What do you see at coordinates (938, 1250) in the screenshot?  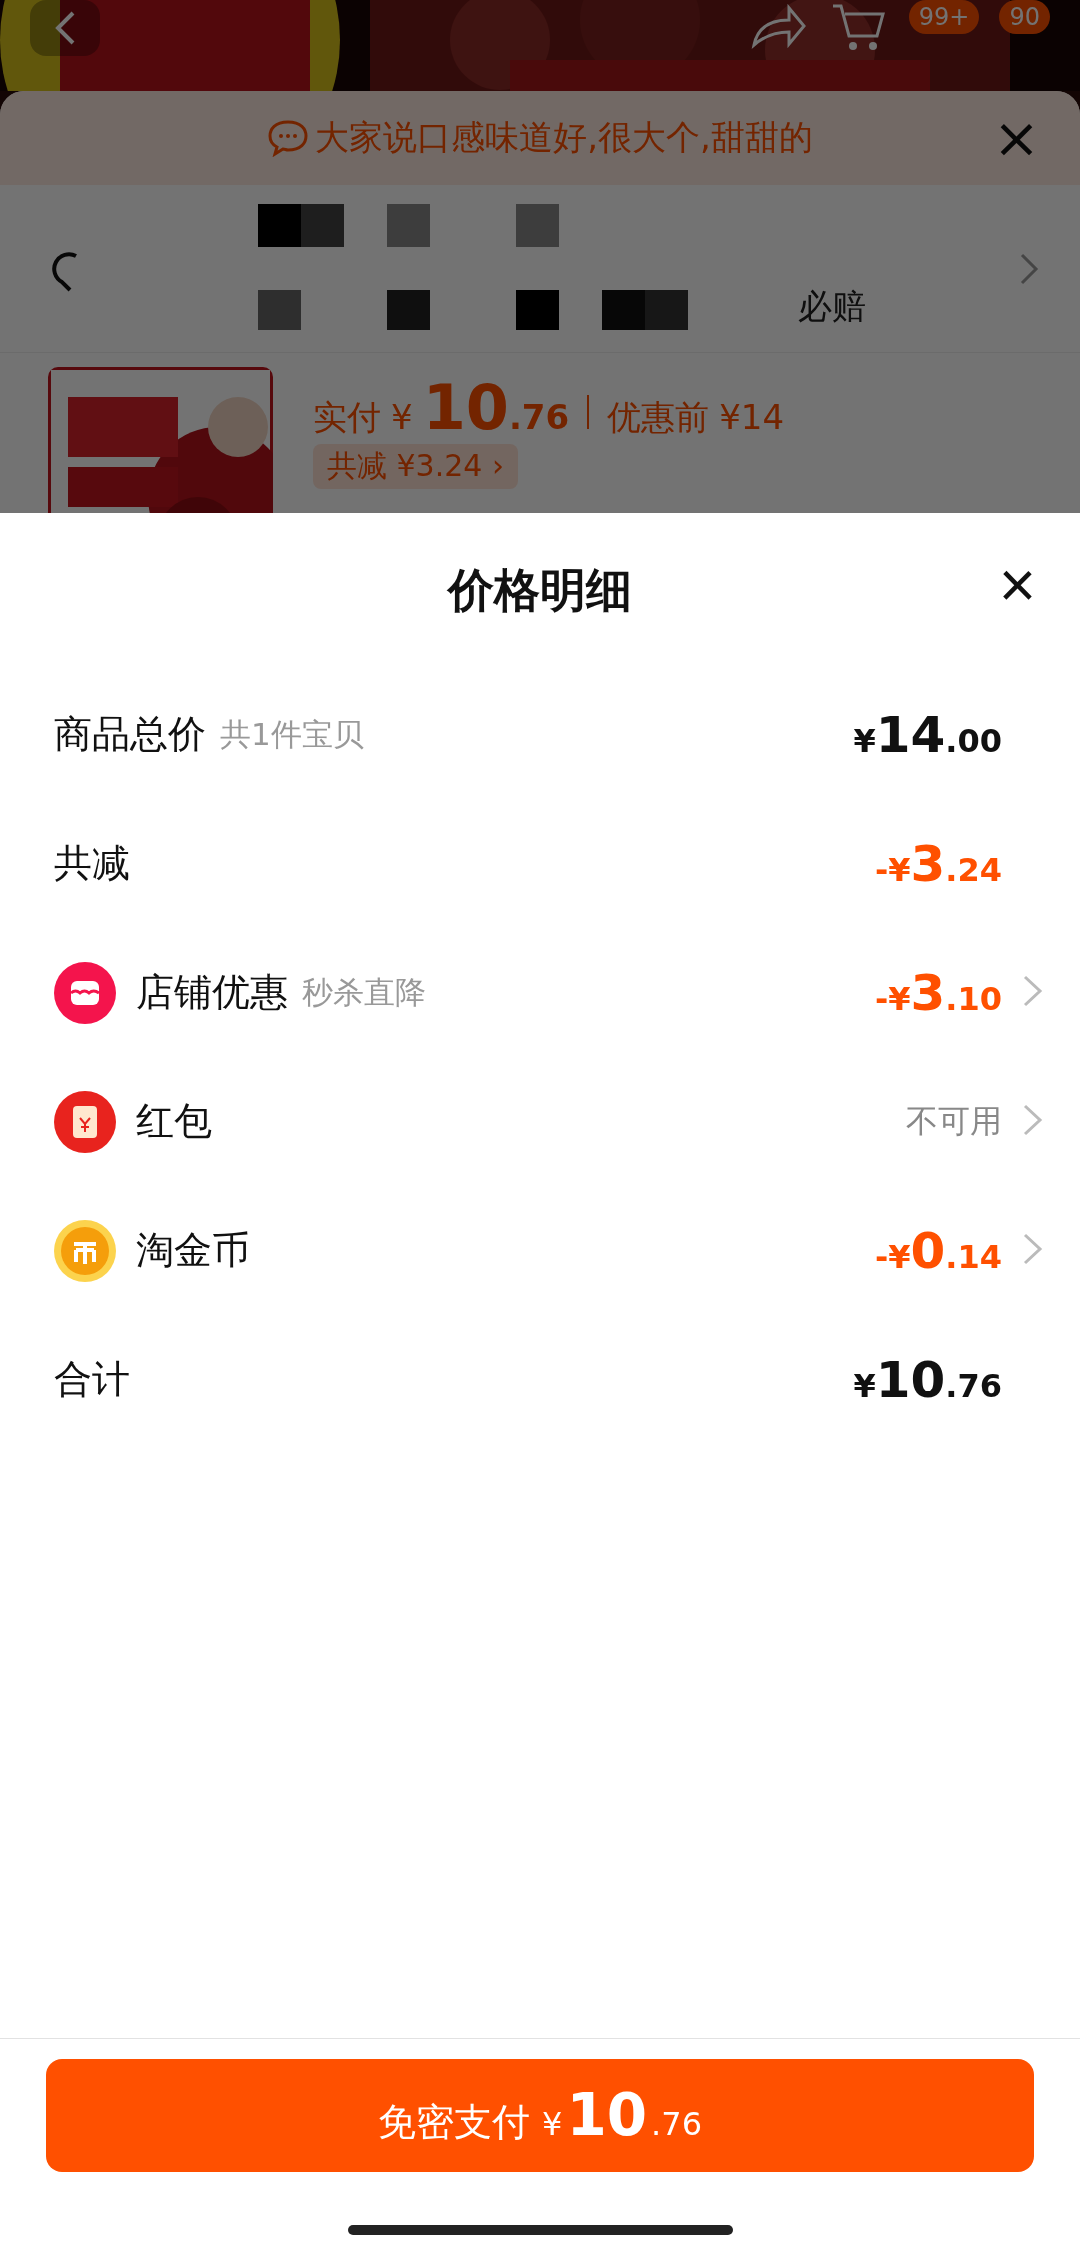 I see `row-amount: -¥0.14` at bounding box center [938, 1250].